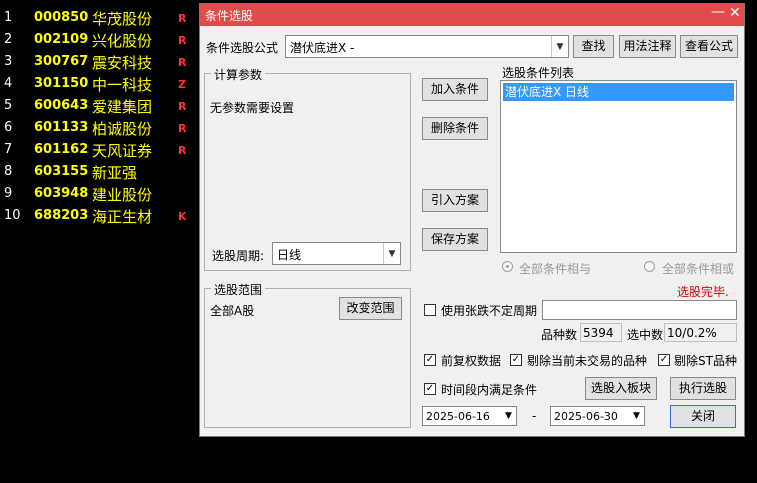  What do you see at coordinates (8, 127) in the screenshot?
I see `stock-index: 6` at bounding box center [8, 127].